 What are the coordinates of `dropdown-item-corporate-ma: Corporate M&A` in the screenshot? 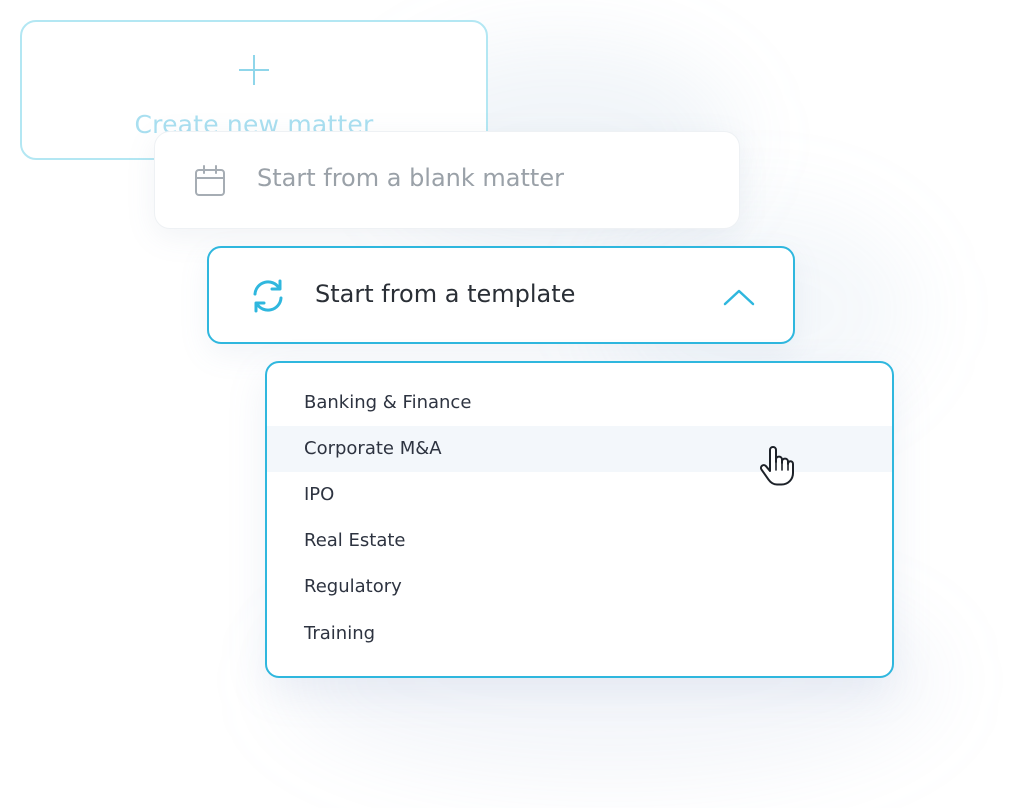 It's located at (579, 449).